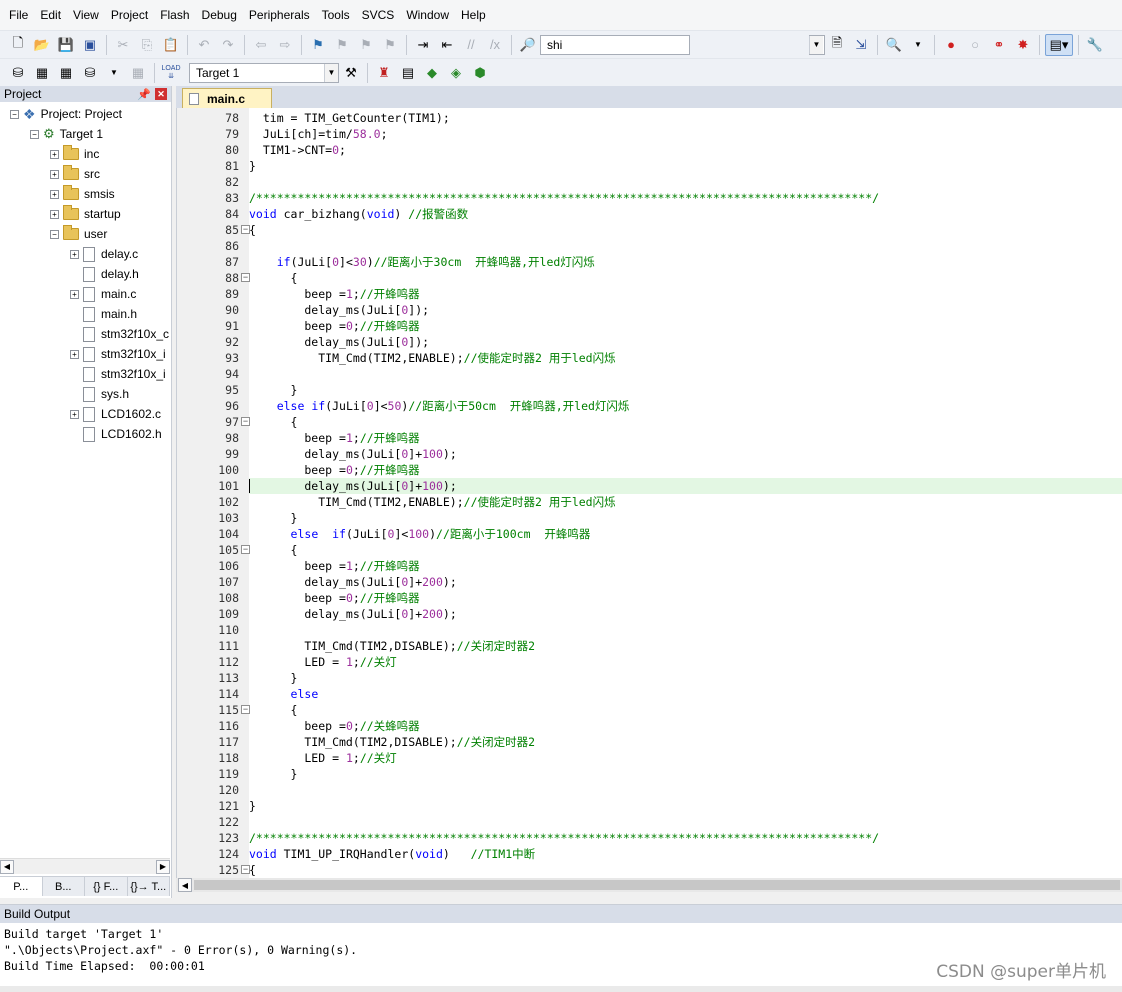 The width and height of the screenshot is (1122, 992). What do you see at coordinates (447, 45) in the screenshot?
I see `unindent-icon: ⇤` at bounding box center [447, 45].